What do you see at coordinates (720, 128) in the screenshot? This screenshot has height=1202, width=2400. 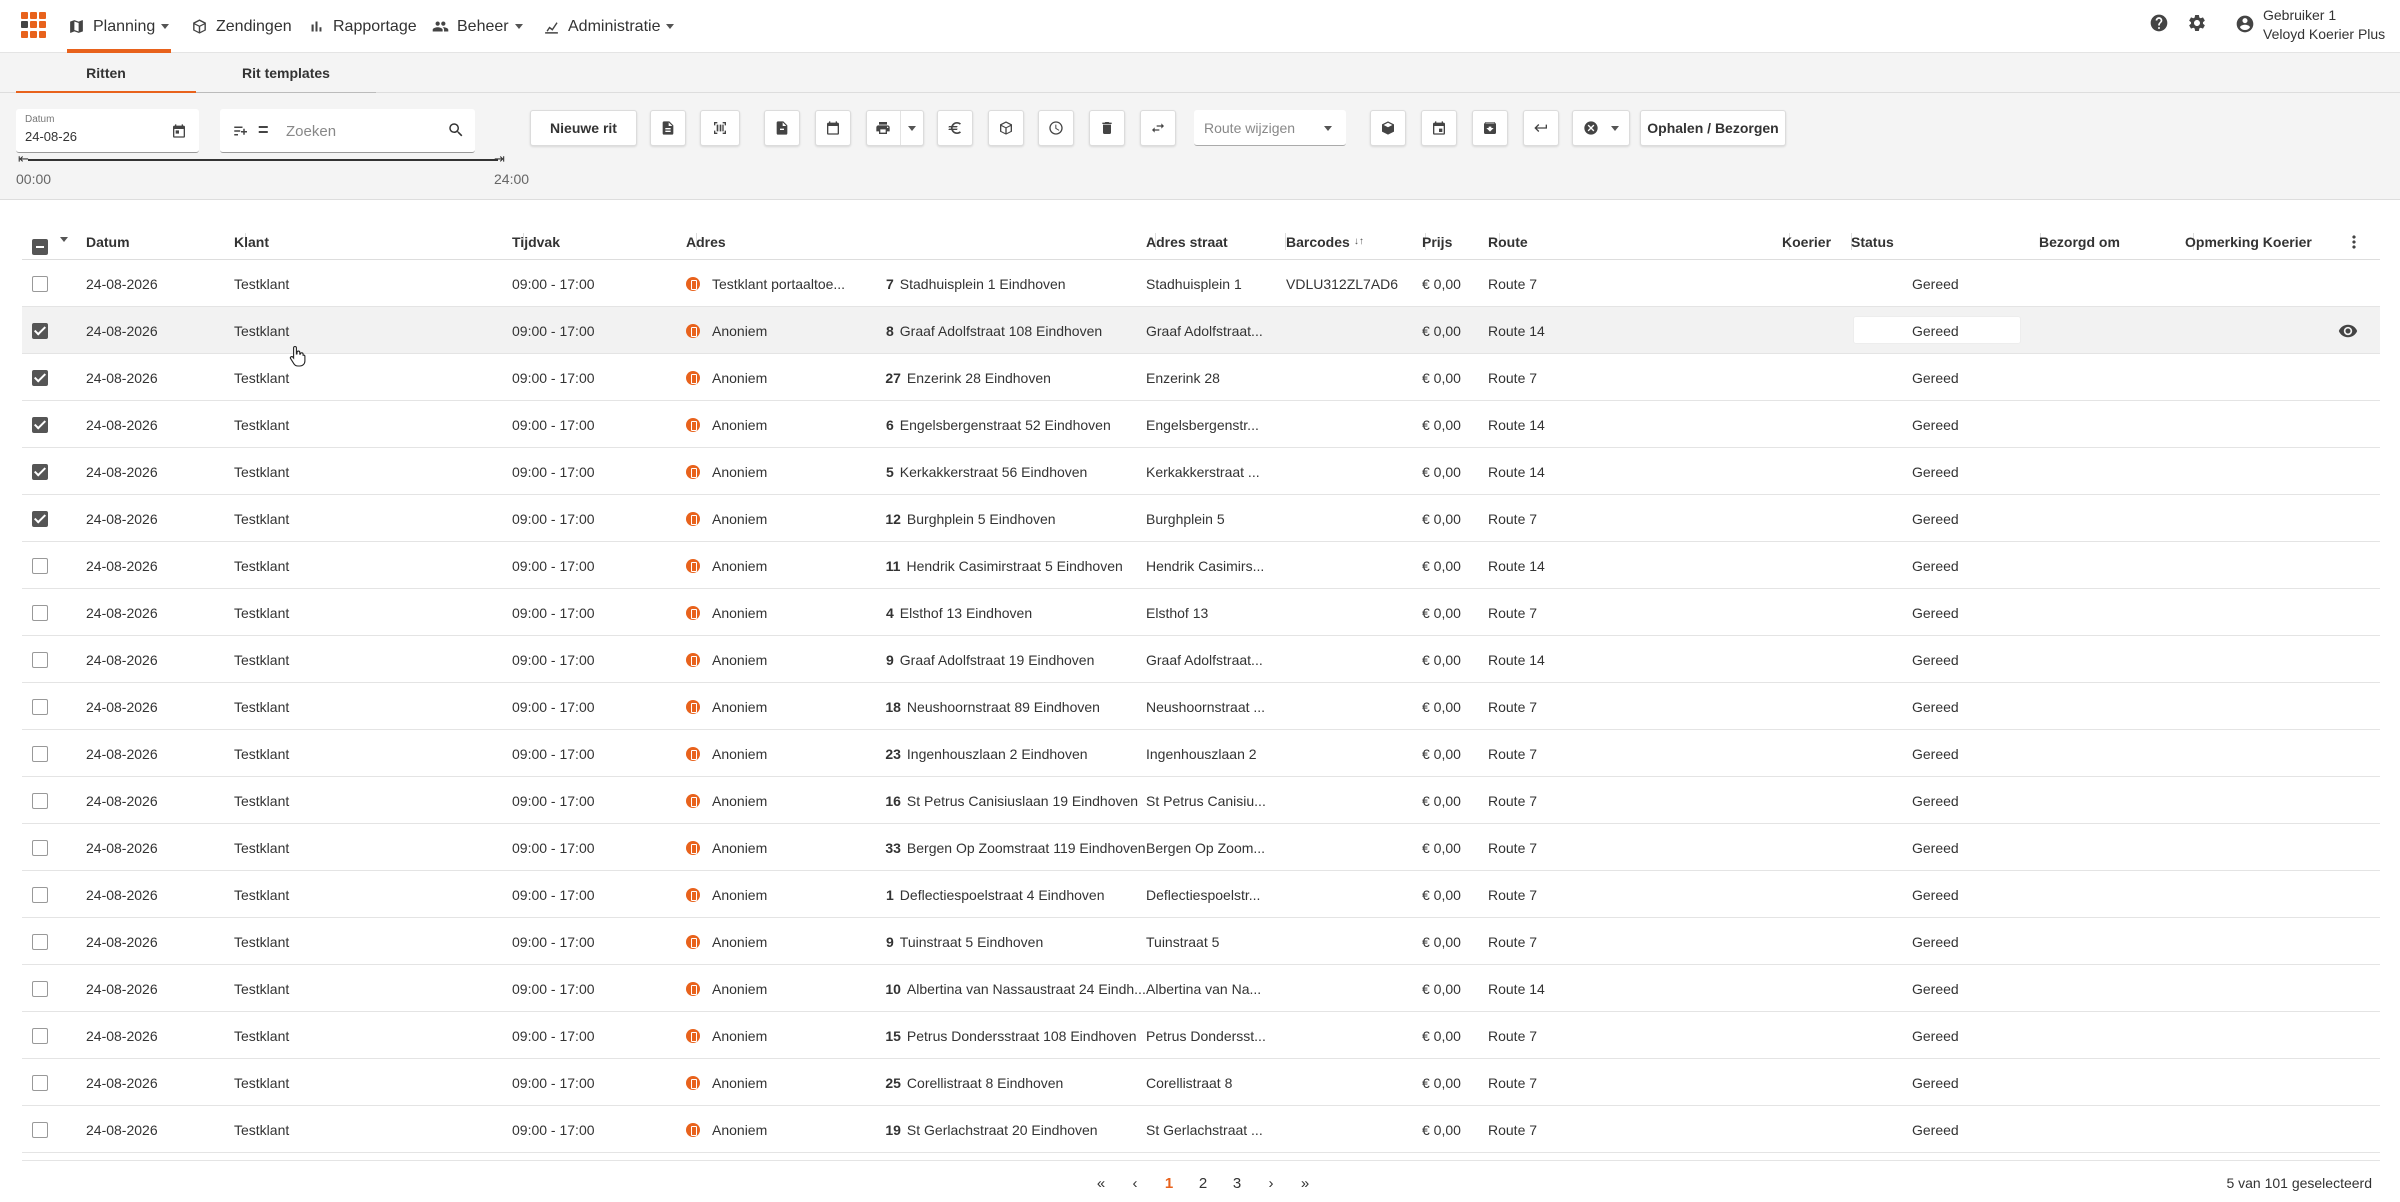 I see `scan-barcode-button` at bounding box center [720, 128].